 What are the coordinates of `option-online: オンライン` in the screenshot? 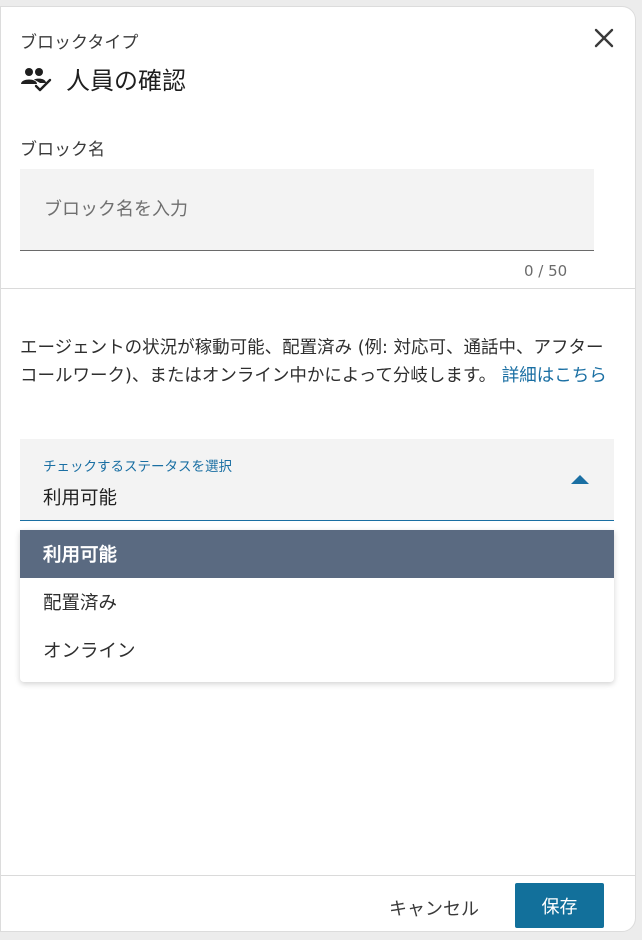 It's located at (317, 650).